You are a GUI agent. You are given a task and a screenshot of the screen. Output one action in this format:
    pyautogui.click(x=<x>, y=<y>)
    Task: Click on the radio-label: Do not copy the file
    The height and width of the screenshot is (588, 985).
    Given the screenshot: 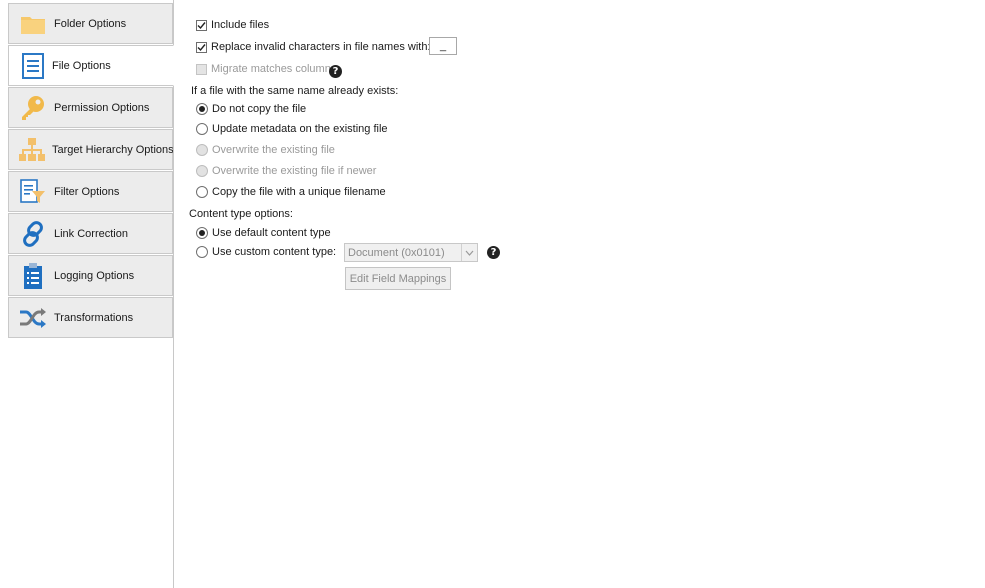 What is the action you would take?
    pyautogui.click(x=259, y=109)
    